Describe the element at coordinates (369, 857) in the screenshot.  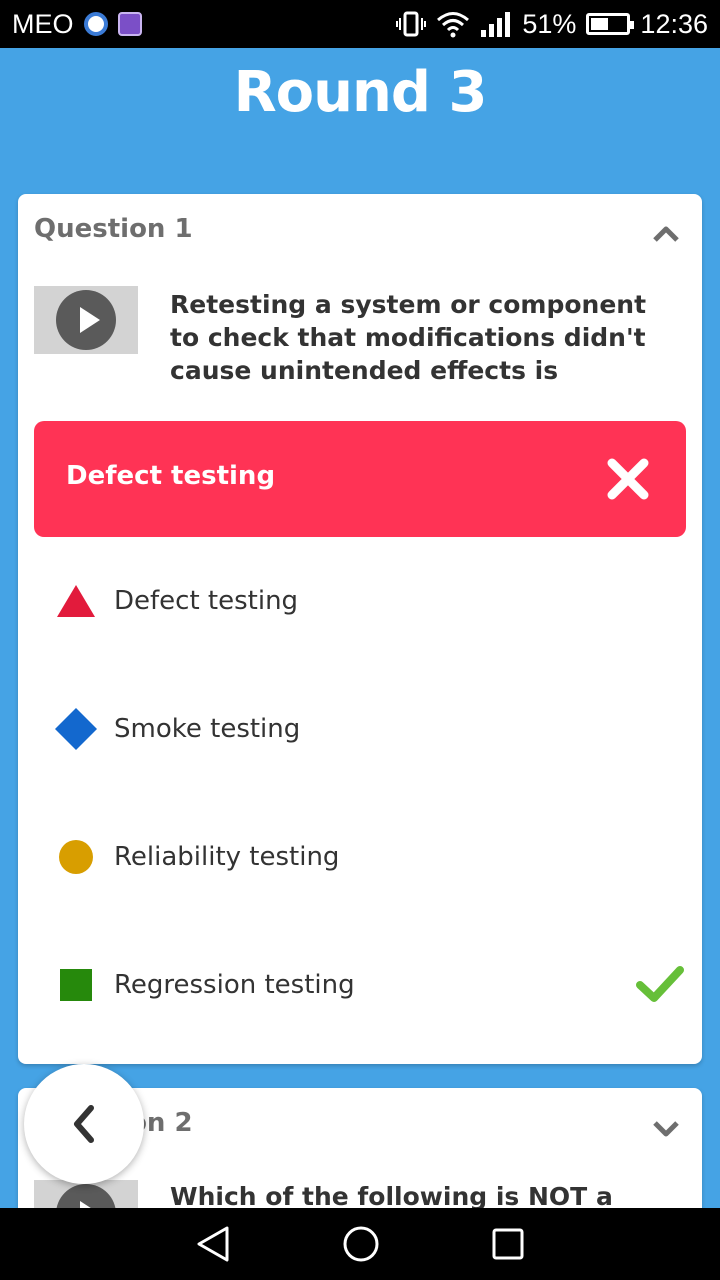
I see `answer-option: Reliability testing` at that location.